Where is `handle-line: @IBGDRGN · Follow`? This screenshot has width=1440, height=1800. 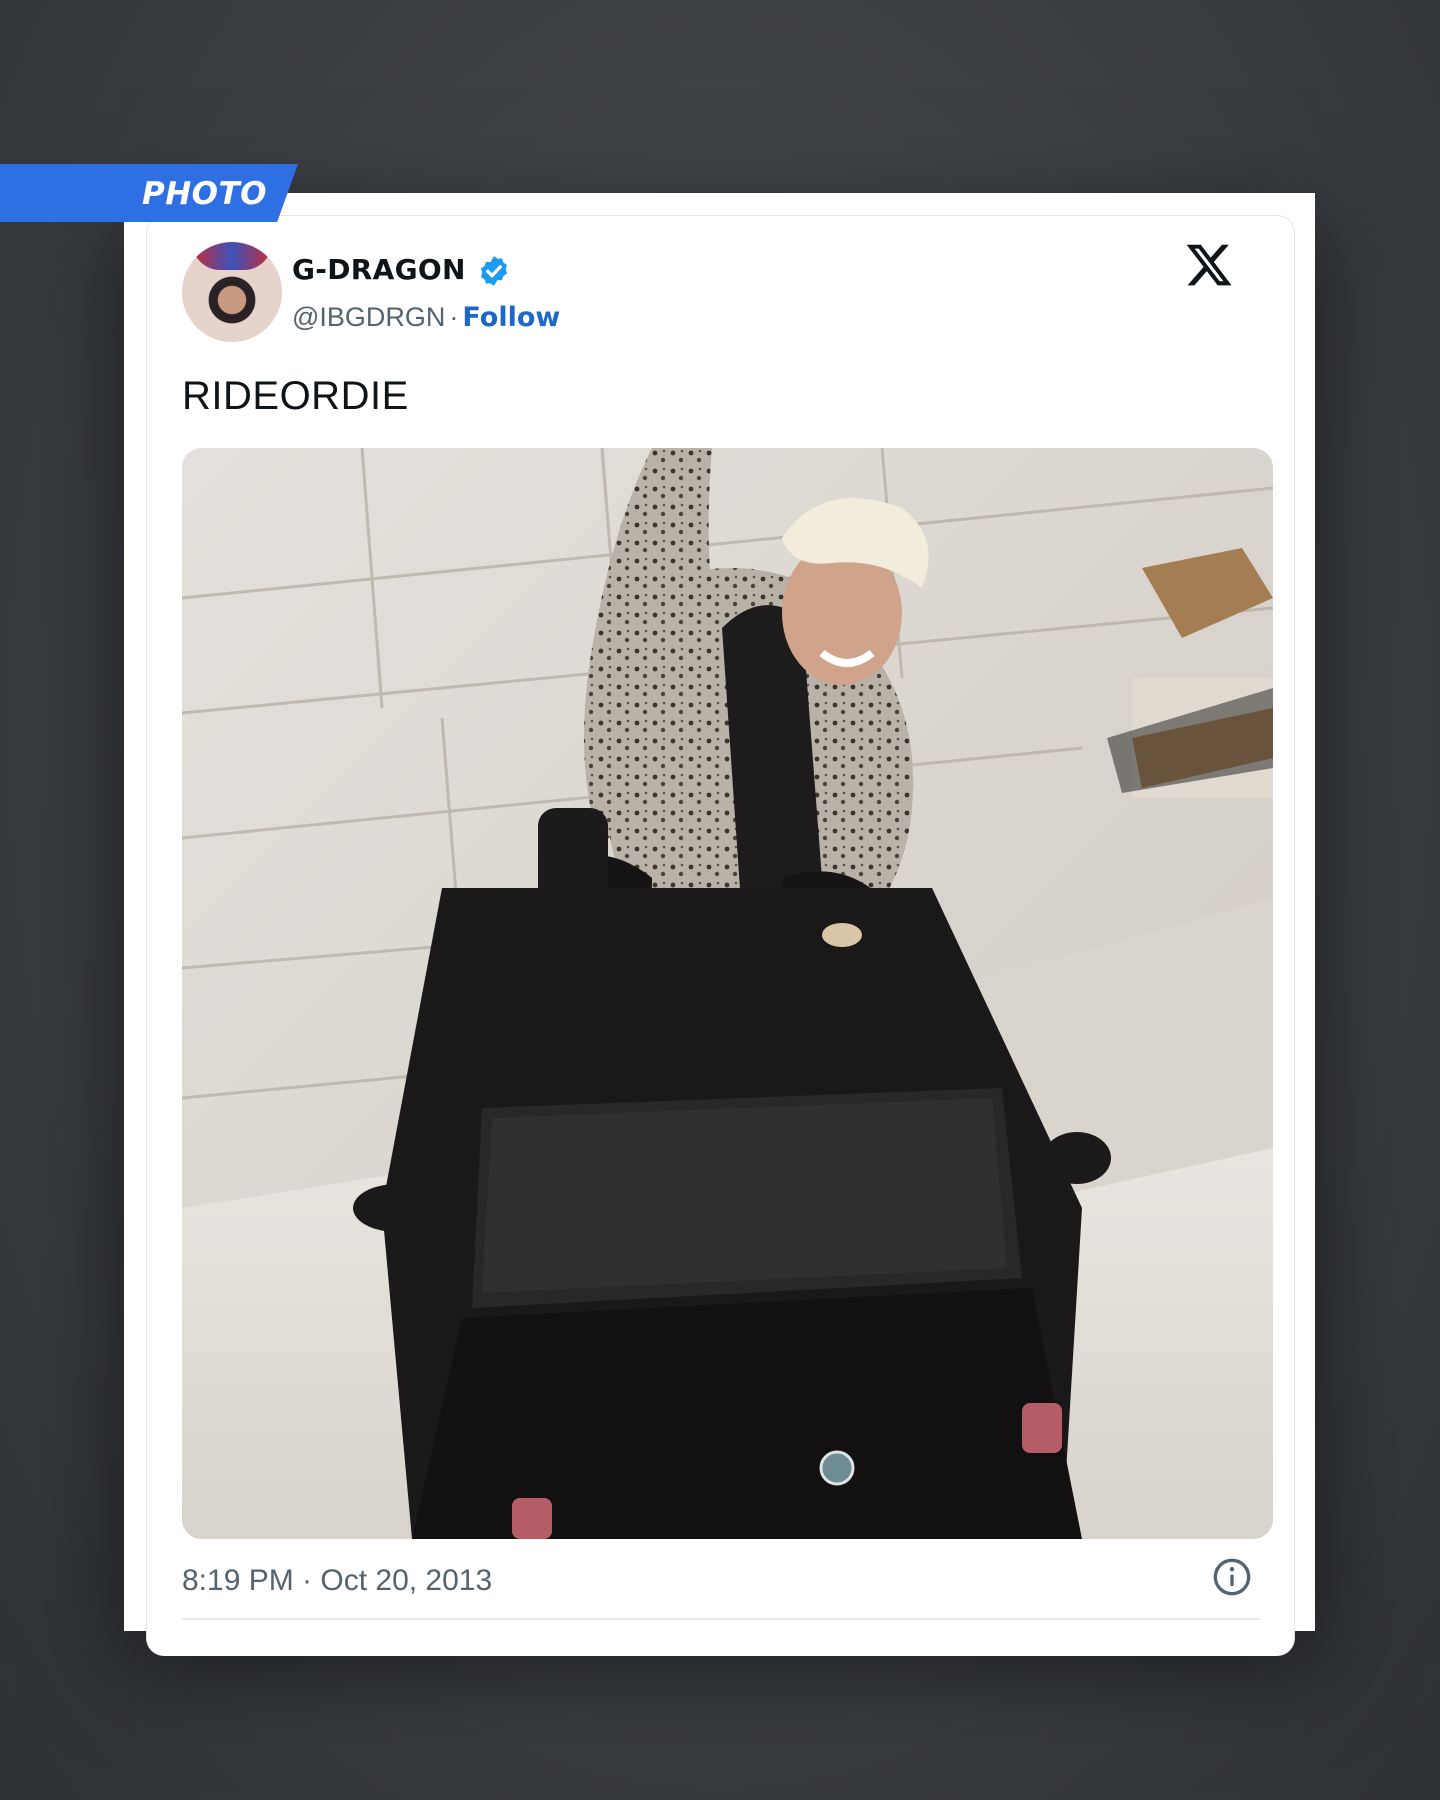
handle-line: @IBGDRGN · Follow is located at coordinates (426, 317).